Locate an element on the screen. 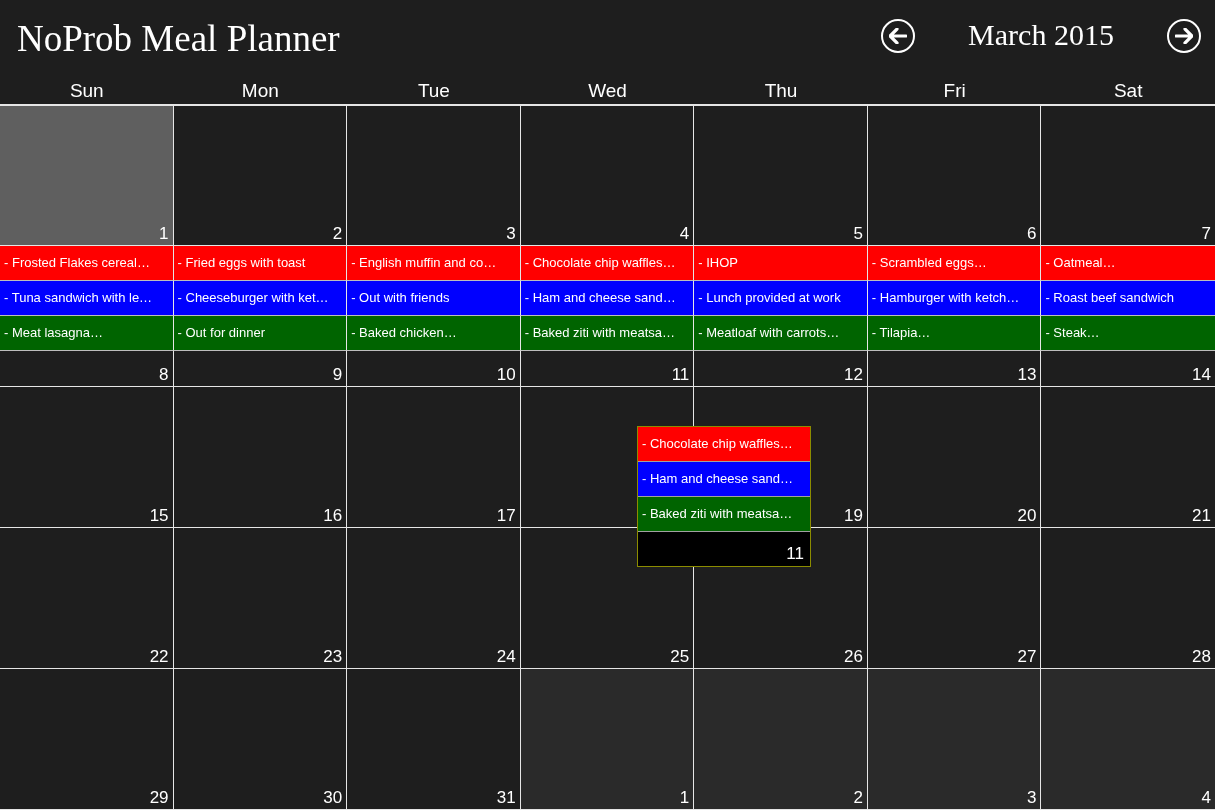  day-number: 15 is located at coordinates (159, 515).